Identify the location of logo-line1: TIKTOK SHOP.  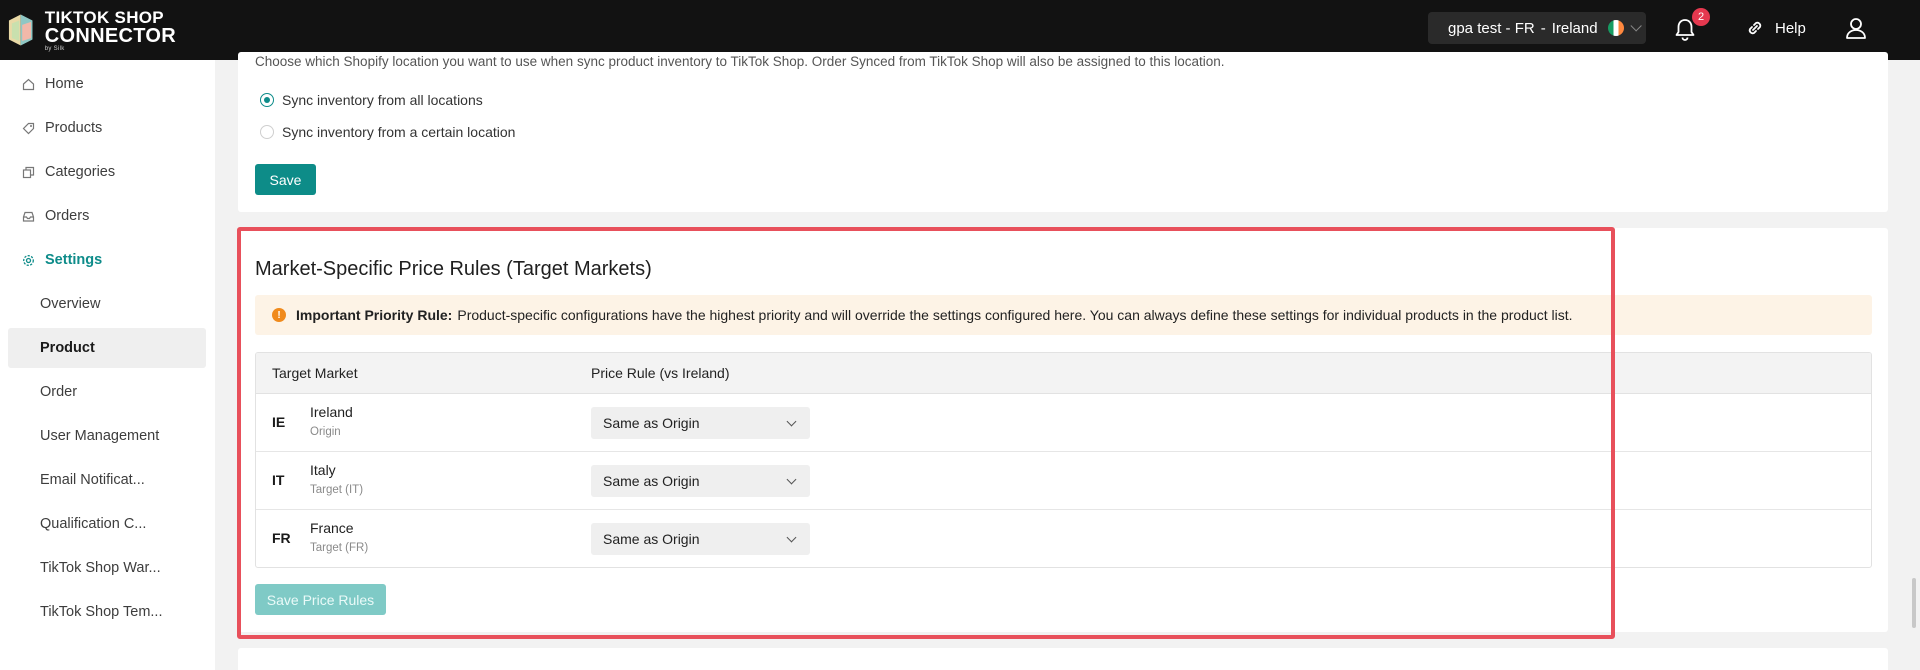
(104, 17).